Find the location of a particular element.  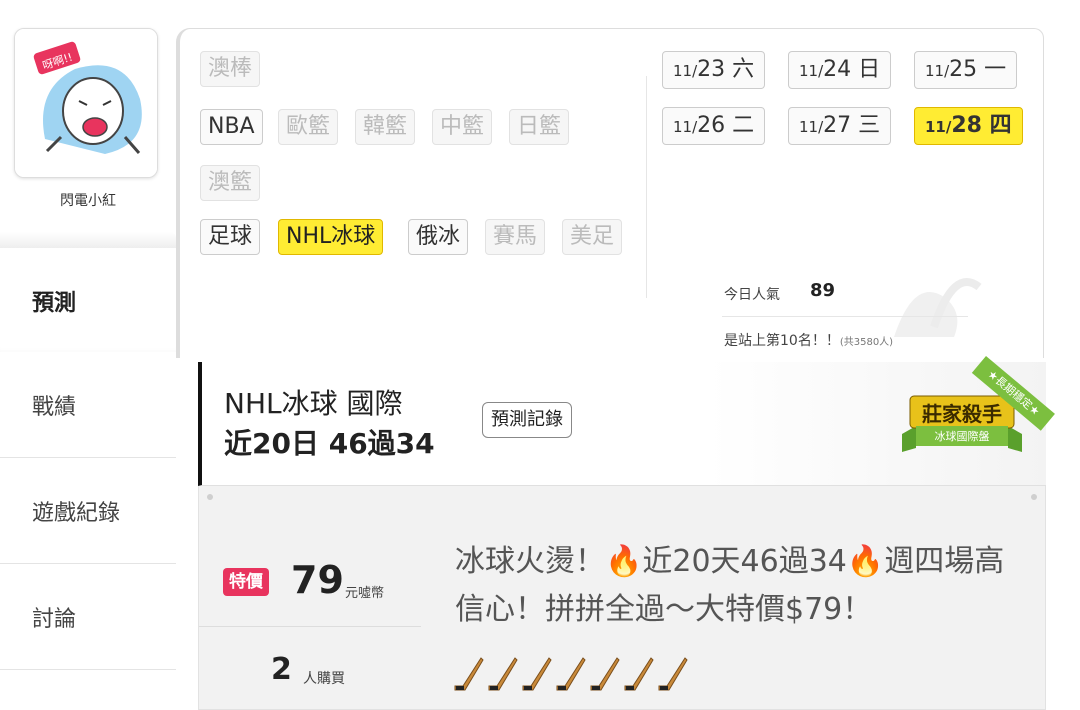

corner-dot-right is located at coordinates (1034, 497).